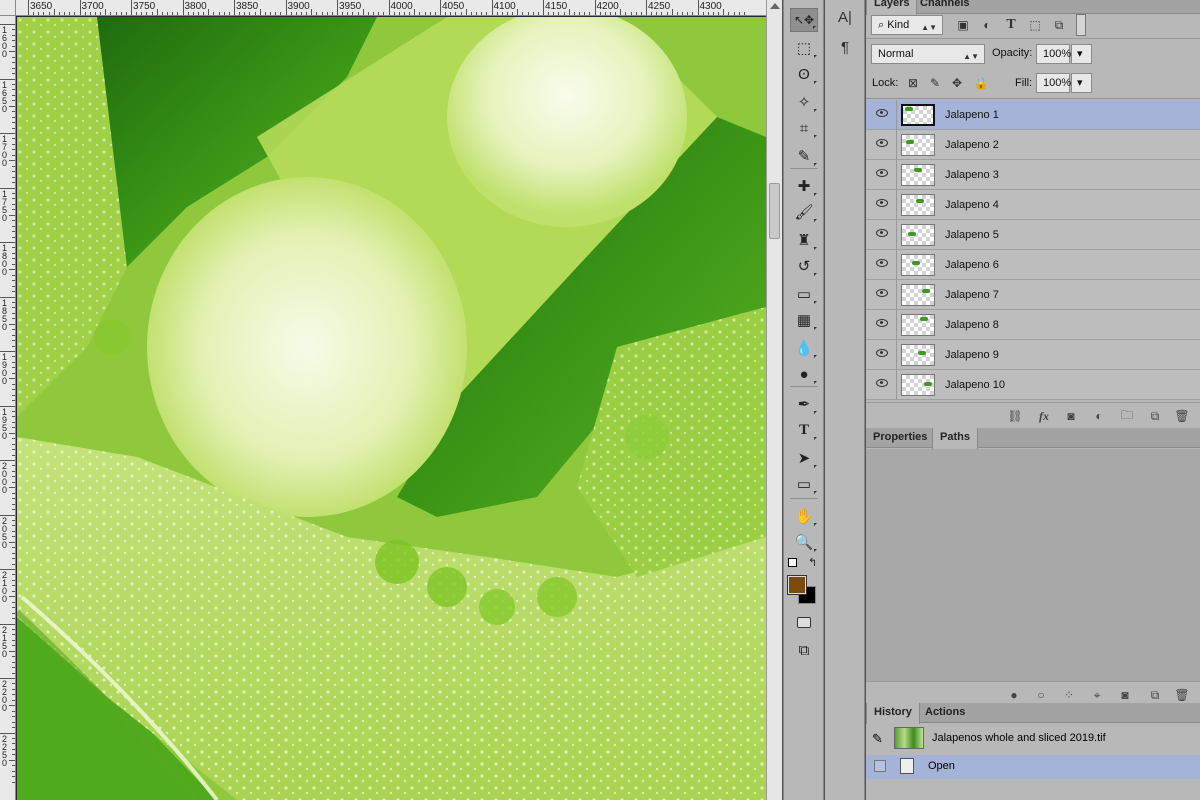  What do you see at coordinates (804, 484) in the screenshot?
I see `rectangle-shape-icon: ▭` at bounding box center [804, 484].